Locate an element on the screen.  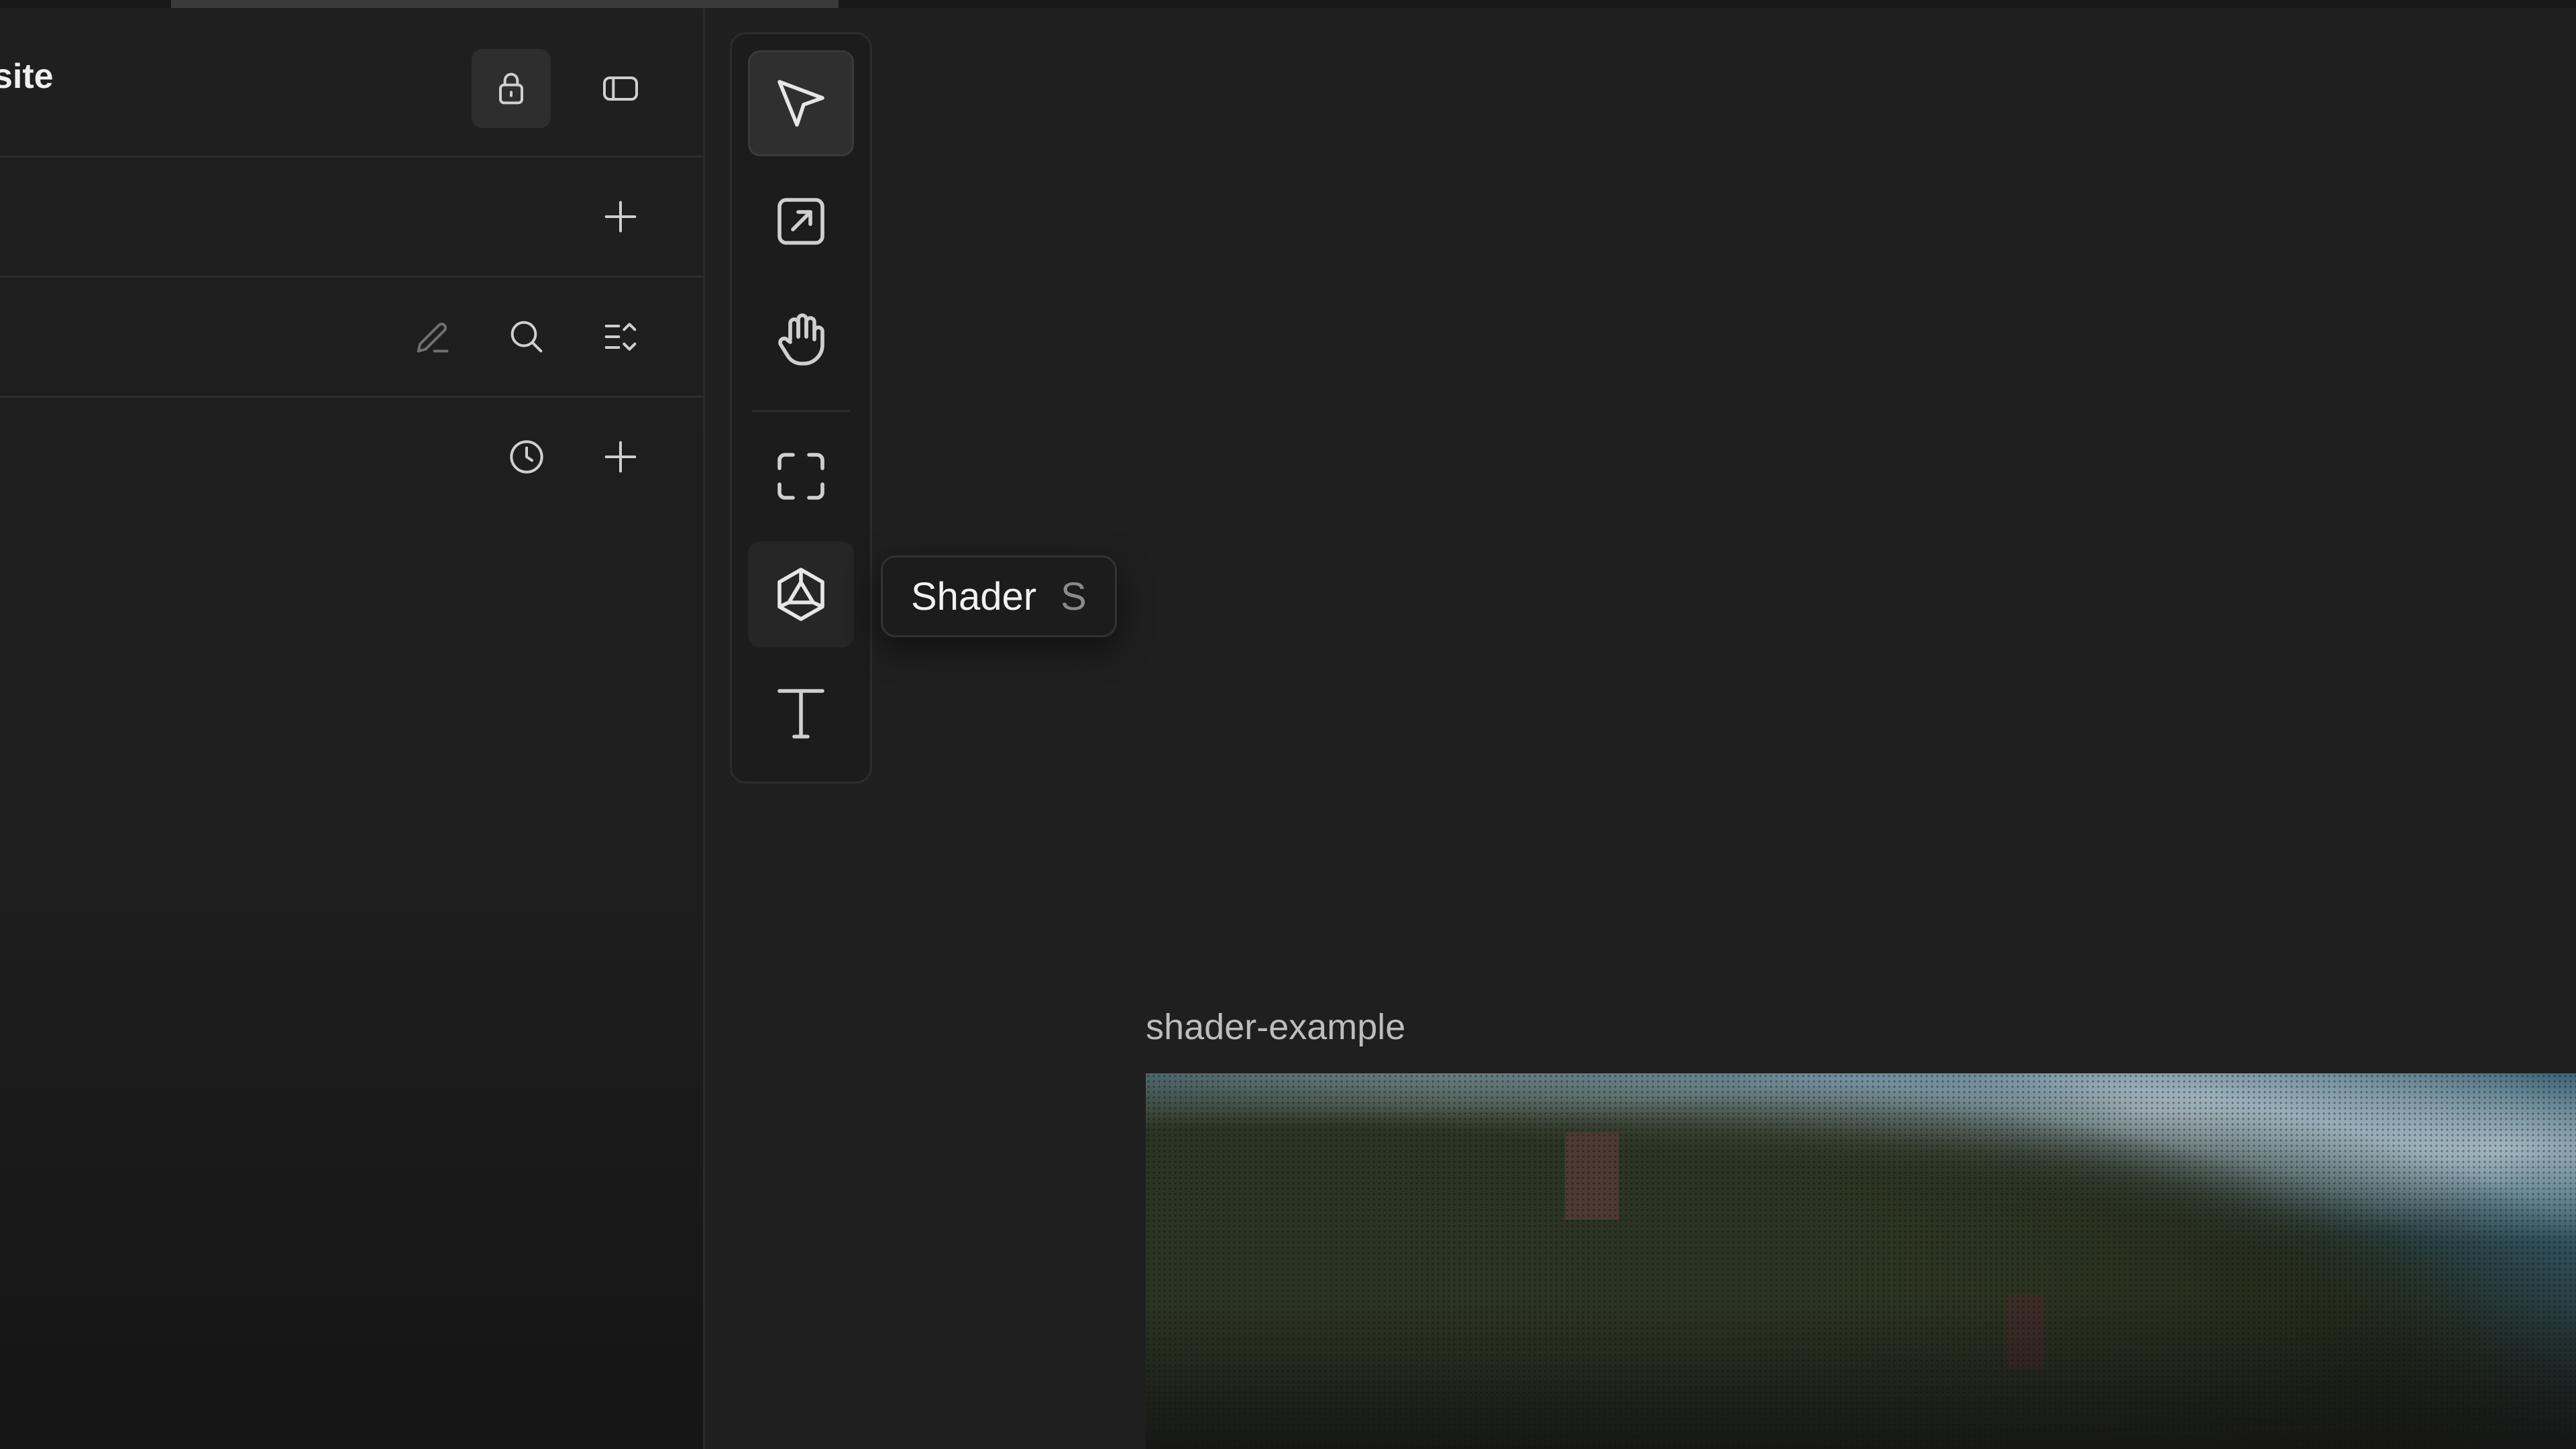
lock-button is located at coordinates (511, 88).